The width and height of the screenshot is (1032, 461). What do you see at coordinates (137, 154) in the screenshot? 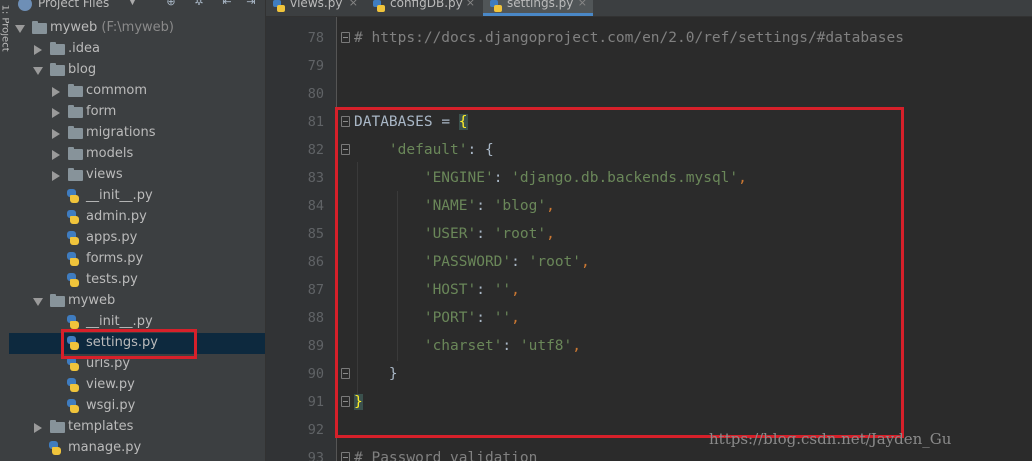
I see `tree-folder-models: models` at bounding box center [137, 154].